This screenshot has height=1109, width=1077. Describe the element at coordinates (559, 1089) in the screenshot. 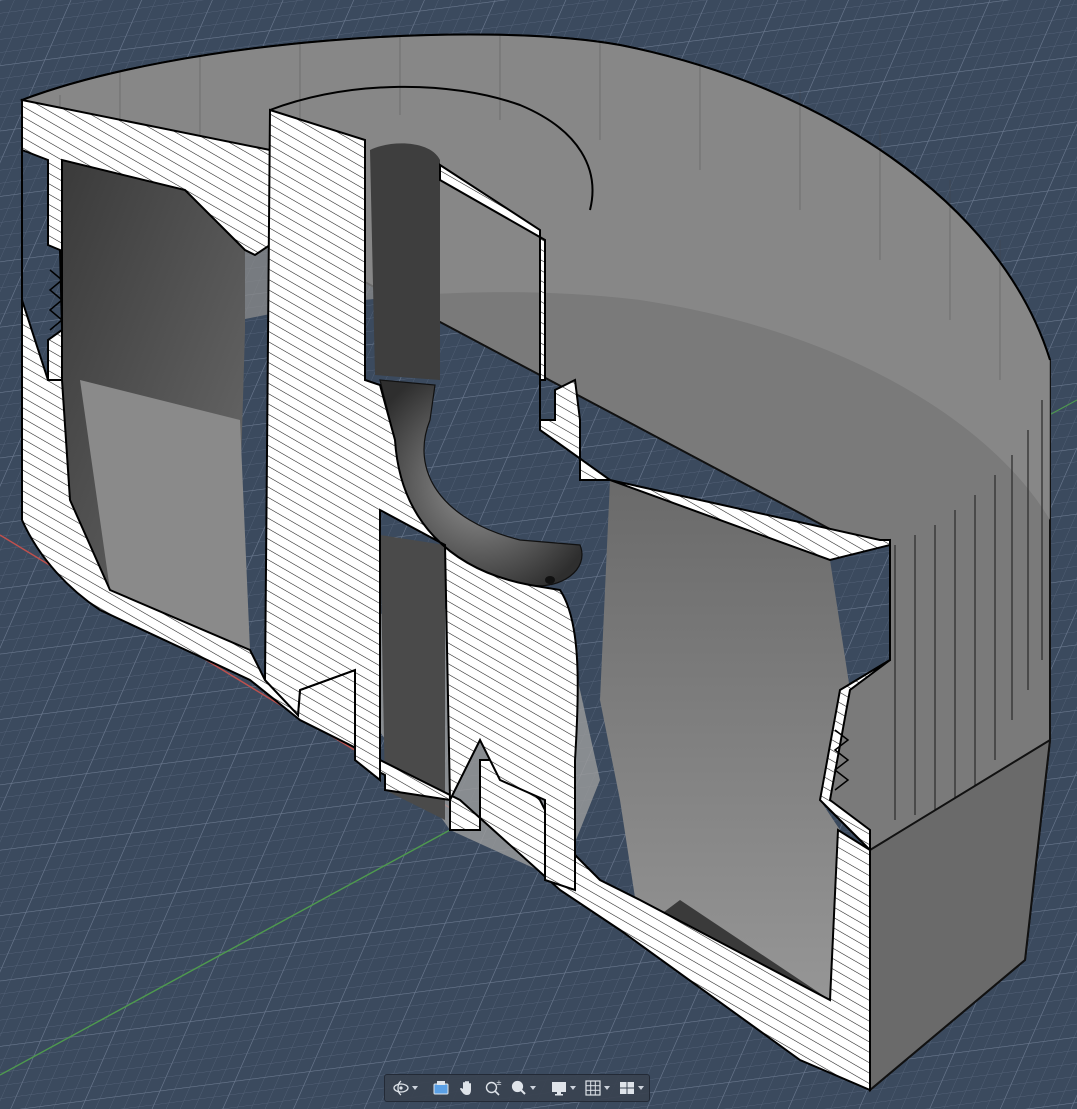

I see `display-monitor-icon` at that location.